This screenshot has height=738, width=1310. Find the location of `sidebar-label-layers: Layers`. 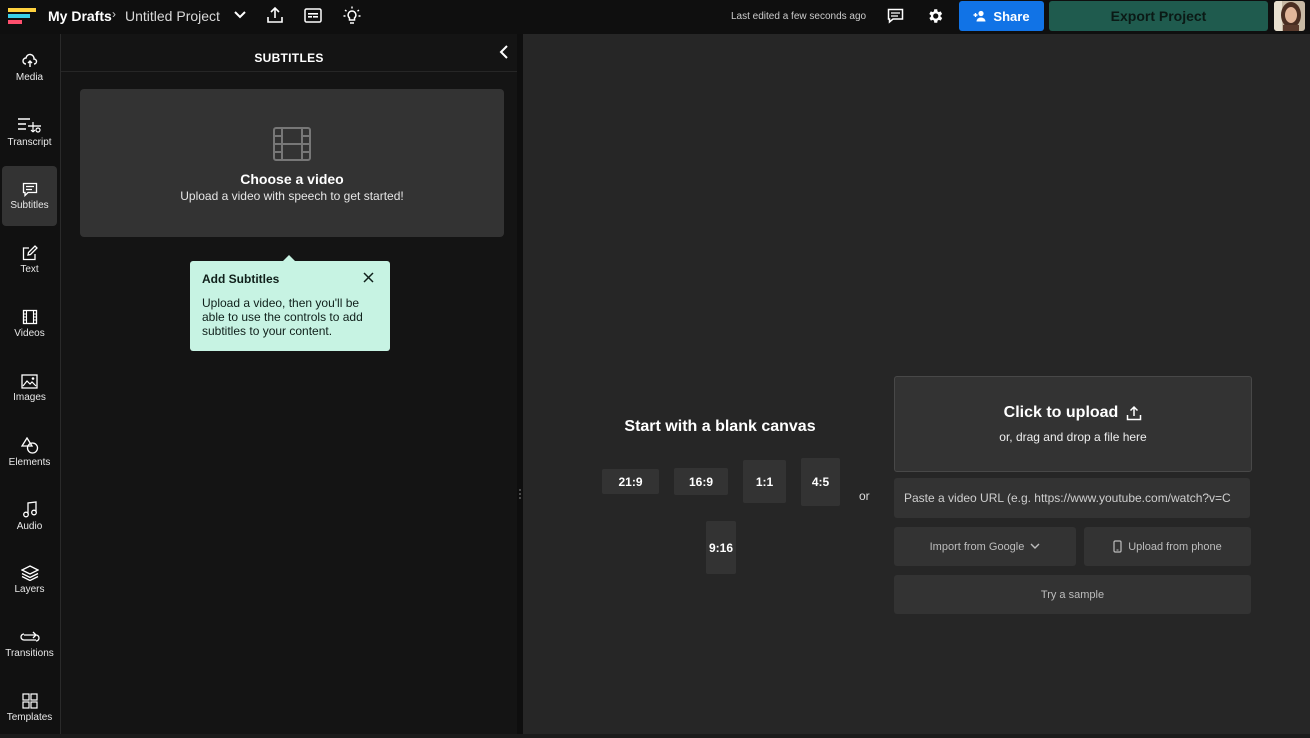

sidebar-label-layers: Layers is located at coordinates (29, 589).